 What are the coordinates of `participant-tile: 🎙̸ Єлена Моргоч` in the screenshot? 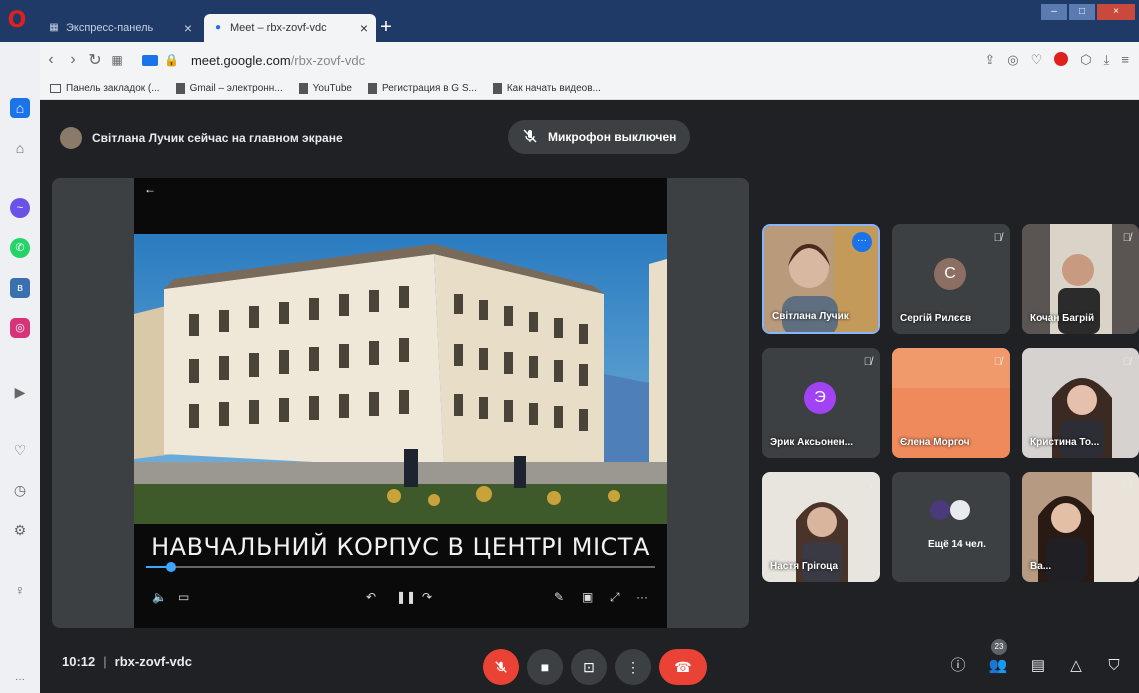 It's located at (951, 403).